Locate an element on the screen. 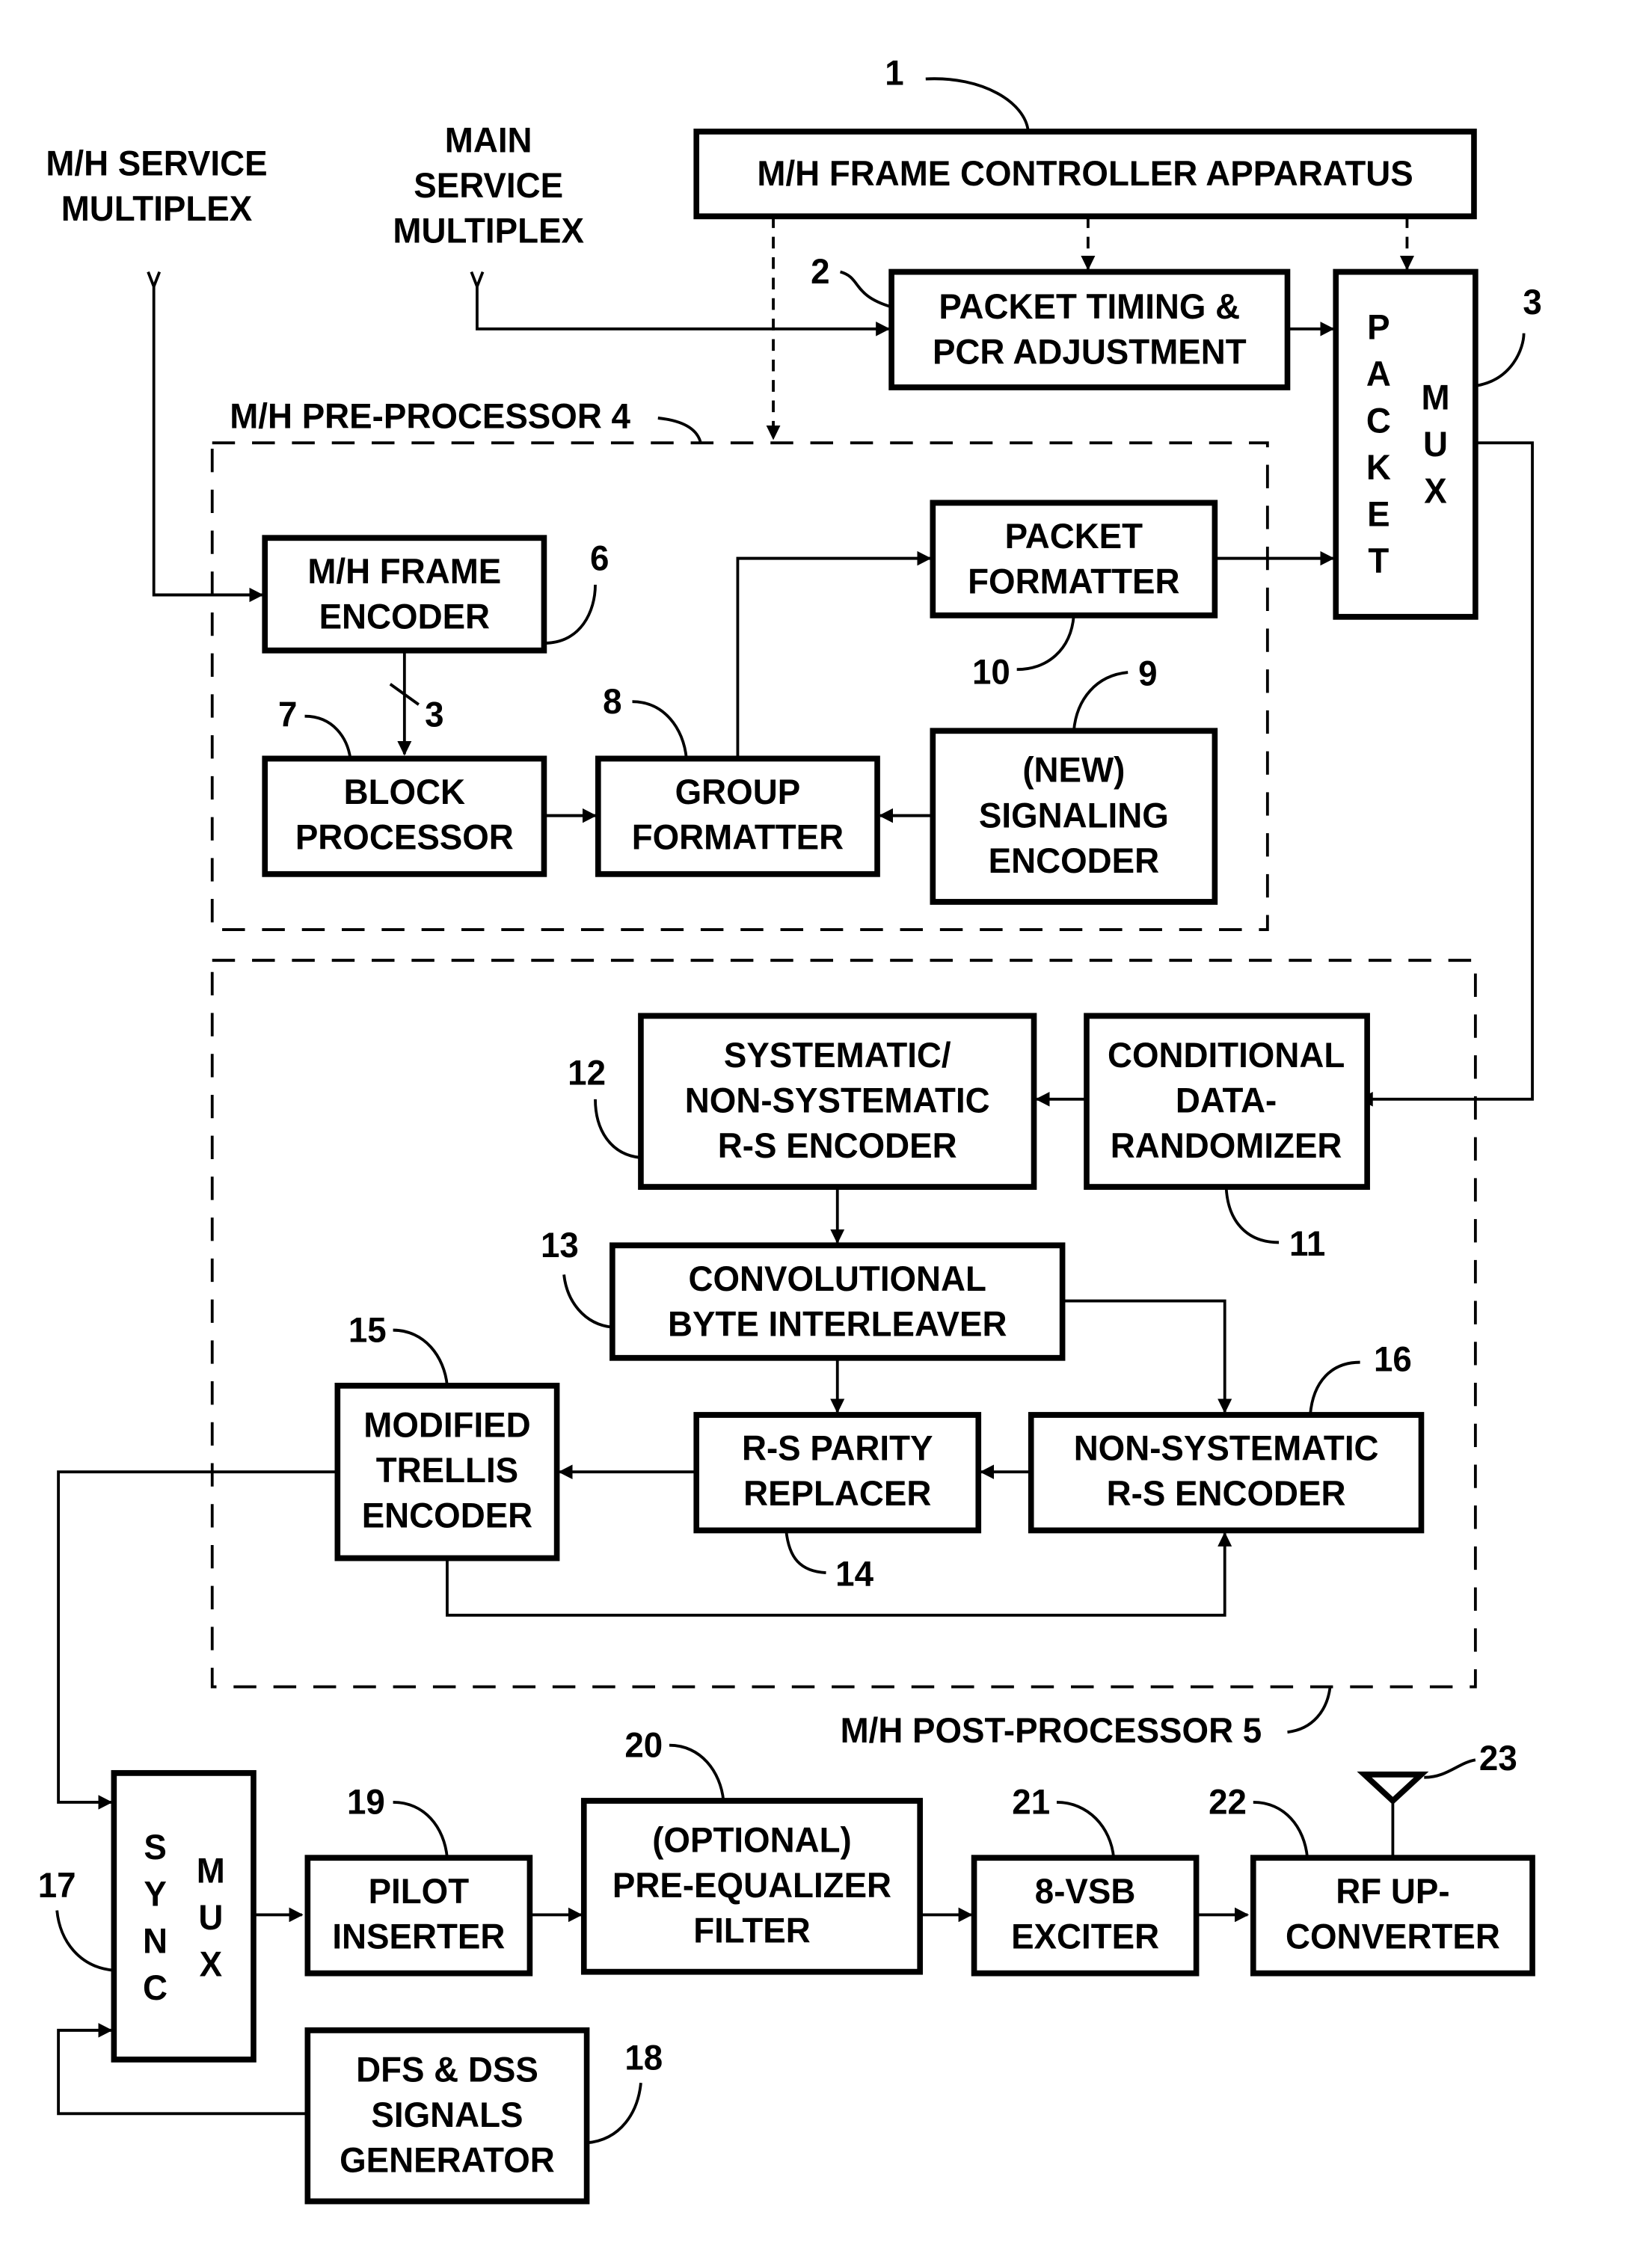 The image size is (1652, 2251). block-processor-line1: BLOCK is located at coordinates (405, 791).